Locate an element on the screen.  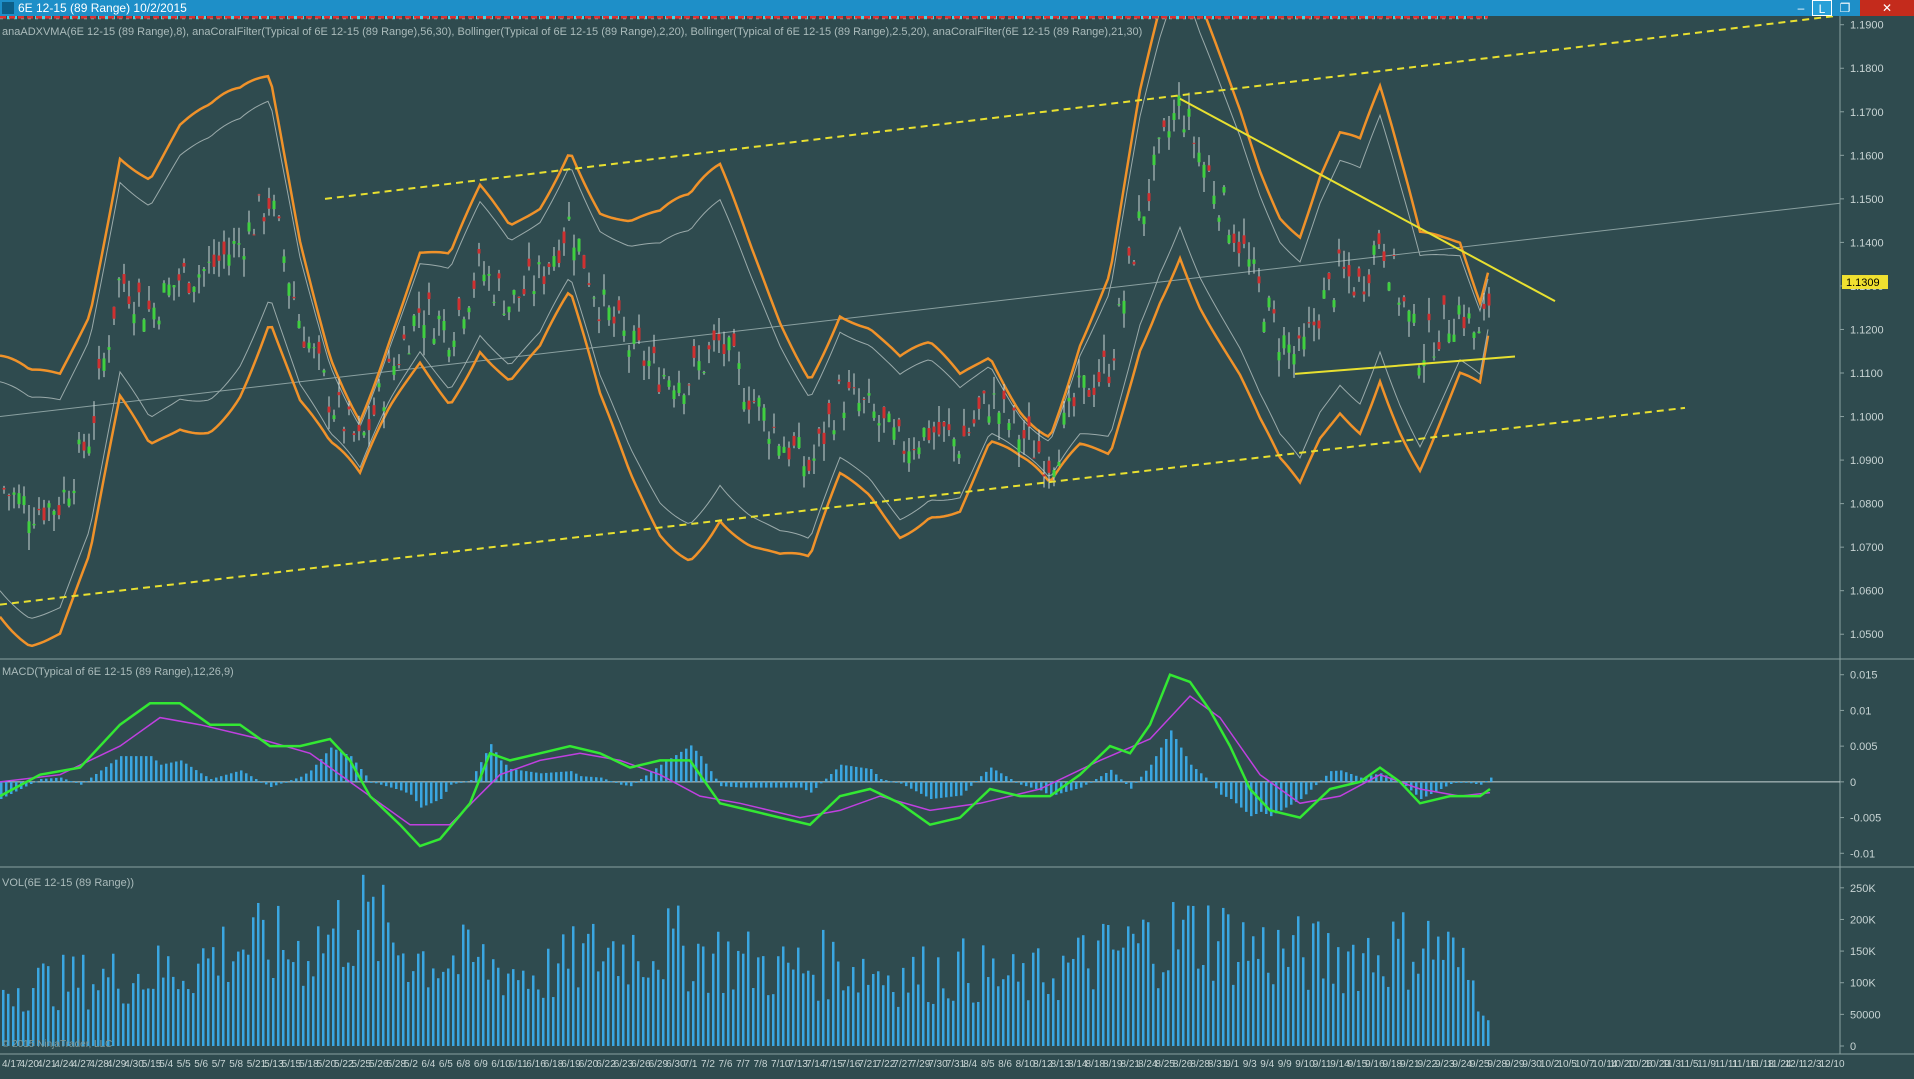
x-axis-label: 5/4 is located at coordinates (166, 1064).